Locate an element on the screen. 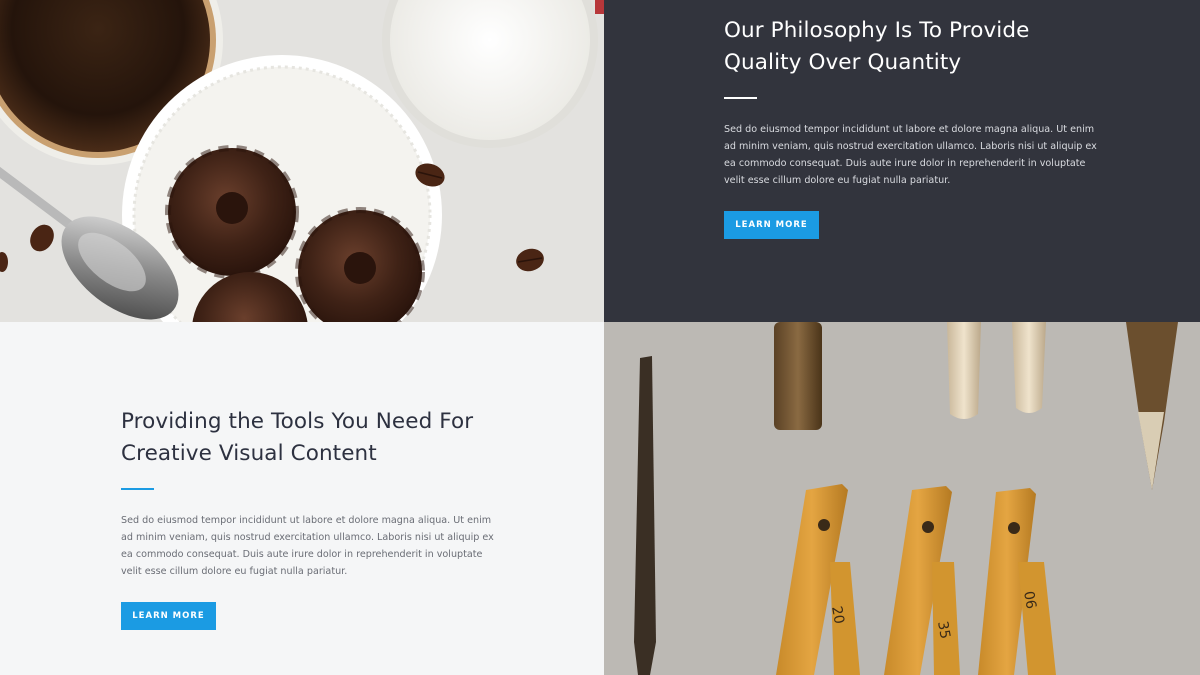 The height and width of the screenshot is (675, 1200). tools-heading-line1: Providing the Tools You Need For is located at coordinates (297, 421).